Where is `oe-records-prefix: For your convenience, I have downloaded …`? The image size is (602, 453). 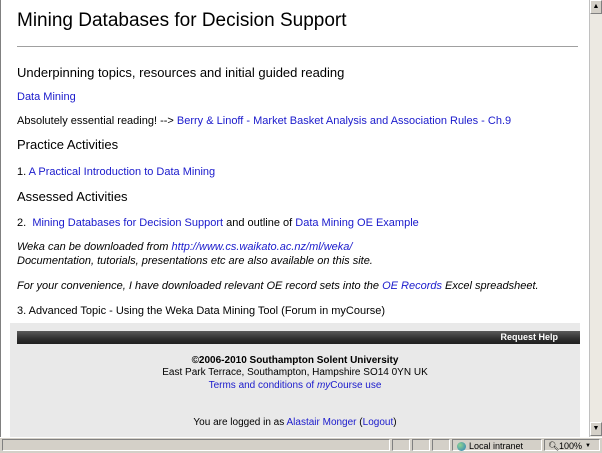
oe-records-prefix: For your convenience, I have downloaded … is located at coordinates (198, 286).